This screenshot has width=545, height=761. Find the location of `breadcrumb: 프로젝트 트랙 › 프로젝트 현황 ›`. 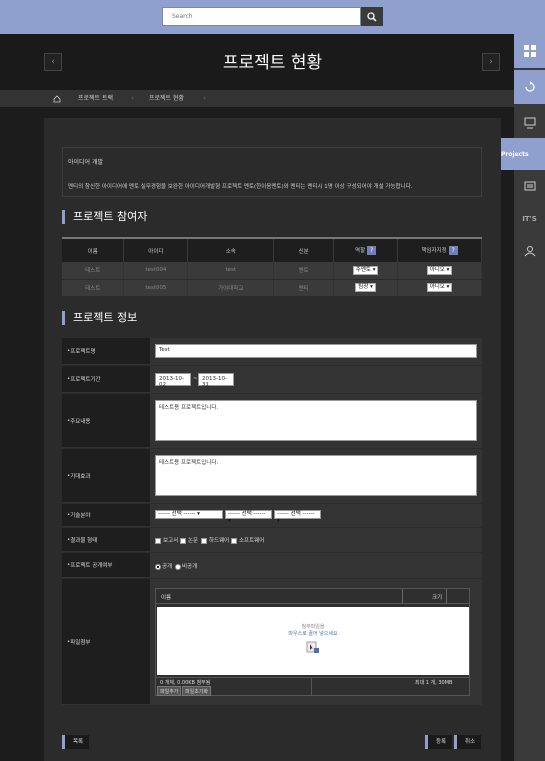

breadcrumb: 프로젝트 트랙 › 프로젝트 현황 › is located at coordinates (257, 98).